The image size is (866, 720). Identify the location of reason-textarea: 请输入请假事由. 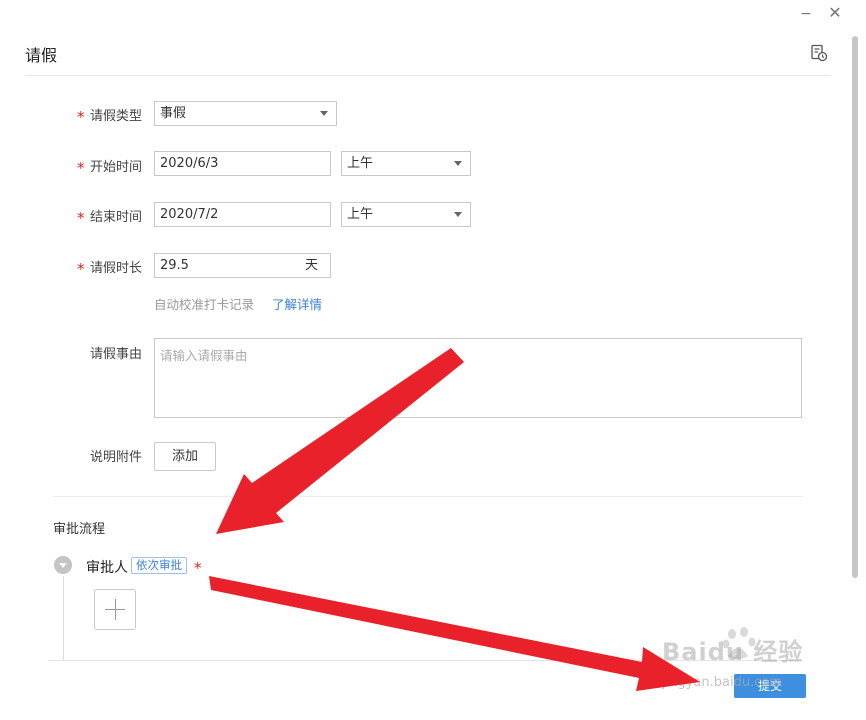
(478, 378).